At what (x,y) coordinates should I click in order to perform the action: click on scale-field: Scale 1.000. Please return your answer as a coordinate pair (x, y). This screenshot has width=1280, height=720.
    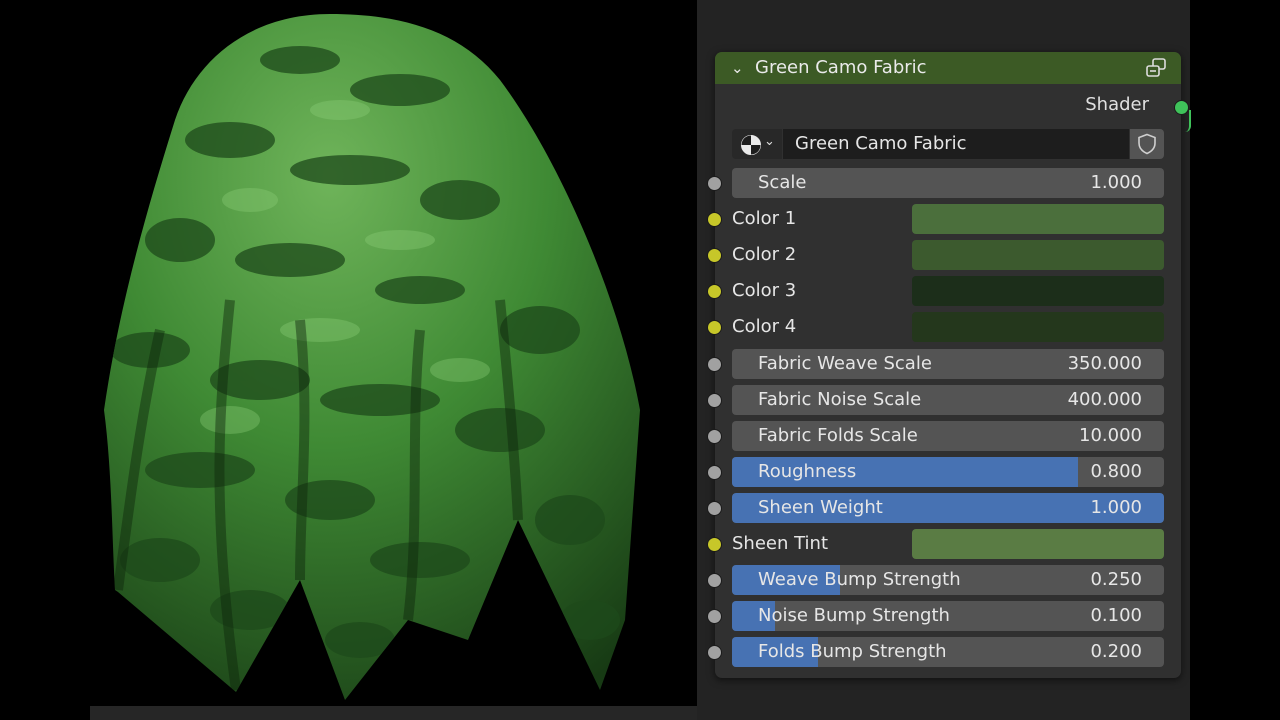
    Looking at the image, I should click on (948, 183).